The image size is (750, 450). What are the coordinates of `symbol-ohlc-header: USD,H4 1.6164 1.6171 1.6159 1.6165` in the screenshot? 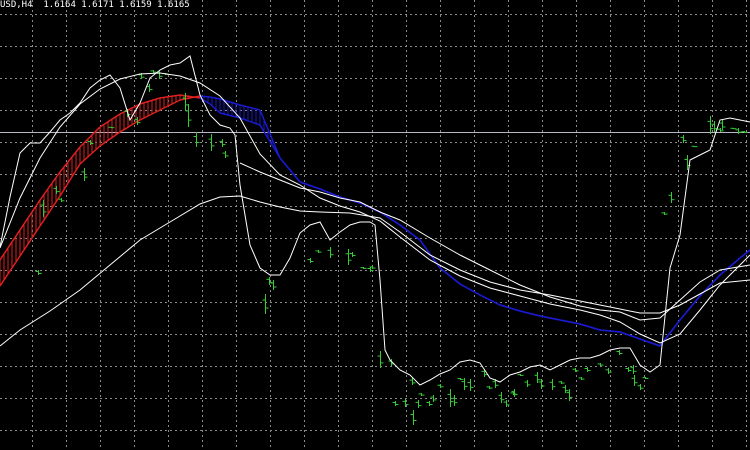 It's located at (95, 6).